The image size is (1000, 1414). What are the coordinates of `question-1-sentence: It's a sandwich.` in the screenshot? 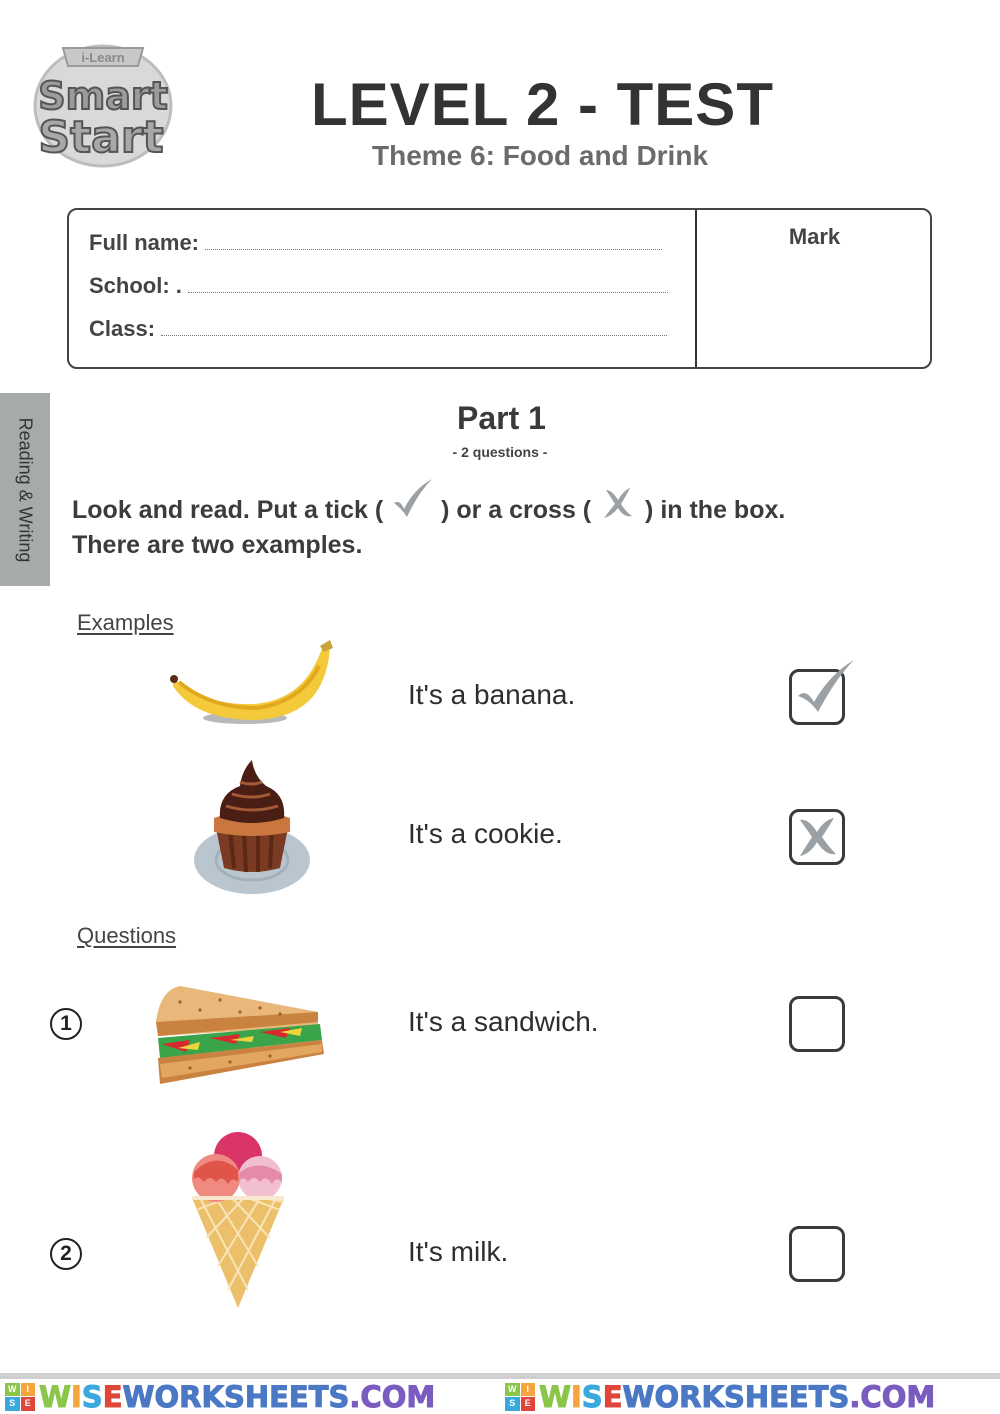 It's located at (503, 1021).